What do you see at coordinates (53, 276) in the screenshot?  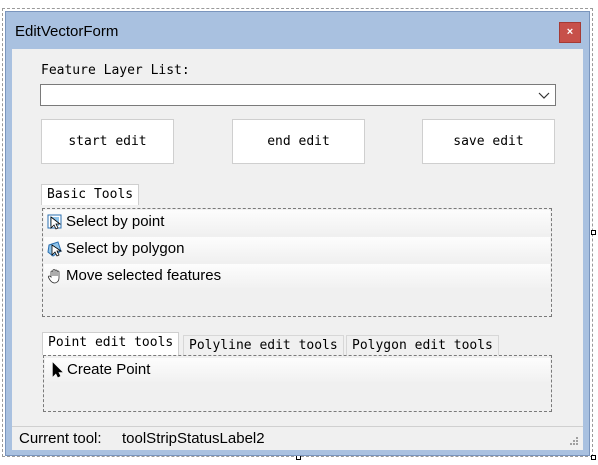 I see `pan-hand-icon` at bounding box center [53, 276].